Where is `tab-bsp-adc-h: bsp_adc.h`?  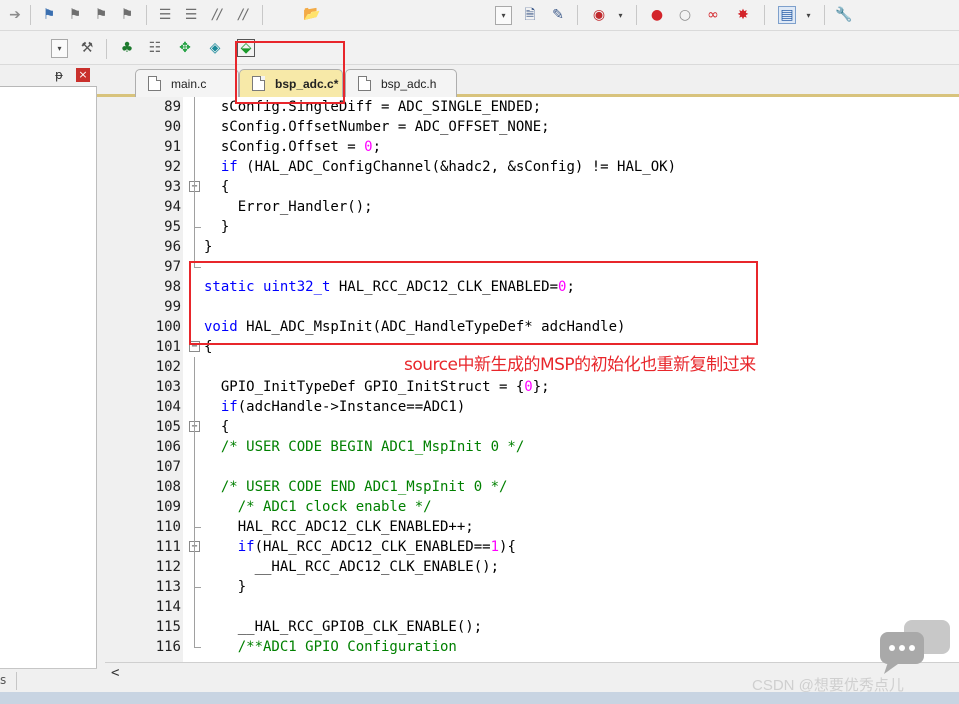 tab-bsp-adc-h: bsp_adc.h is located at coordinates (401, 83).